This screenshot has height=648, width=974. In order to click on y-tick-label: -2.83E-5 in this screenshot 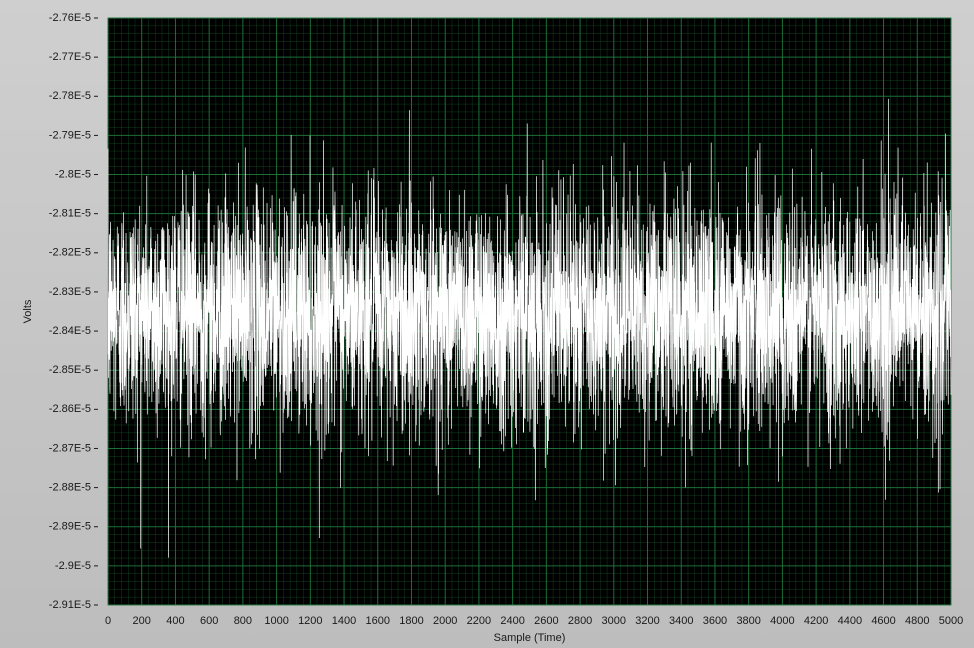, I will do `click(70, 292)`.